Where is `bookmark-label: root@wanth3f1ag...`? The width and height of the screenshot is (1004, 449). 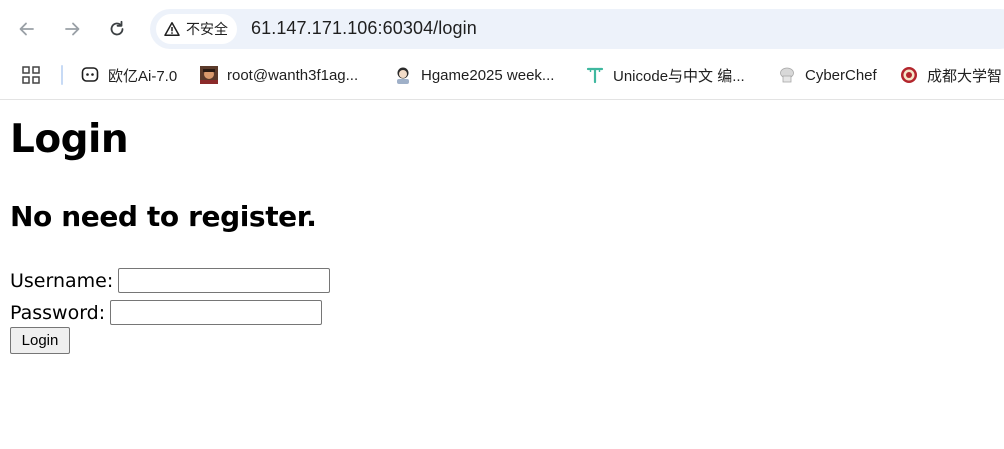 bookmark-label: root@wanth3f1ag... is located at coordinates (293, 75).